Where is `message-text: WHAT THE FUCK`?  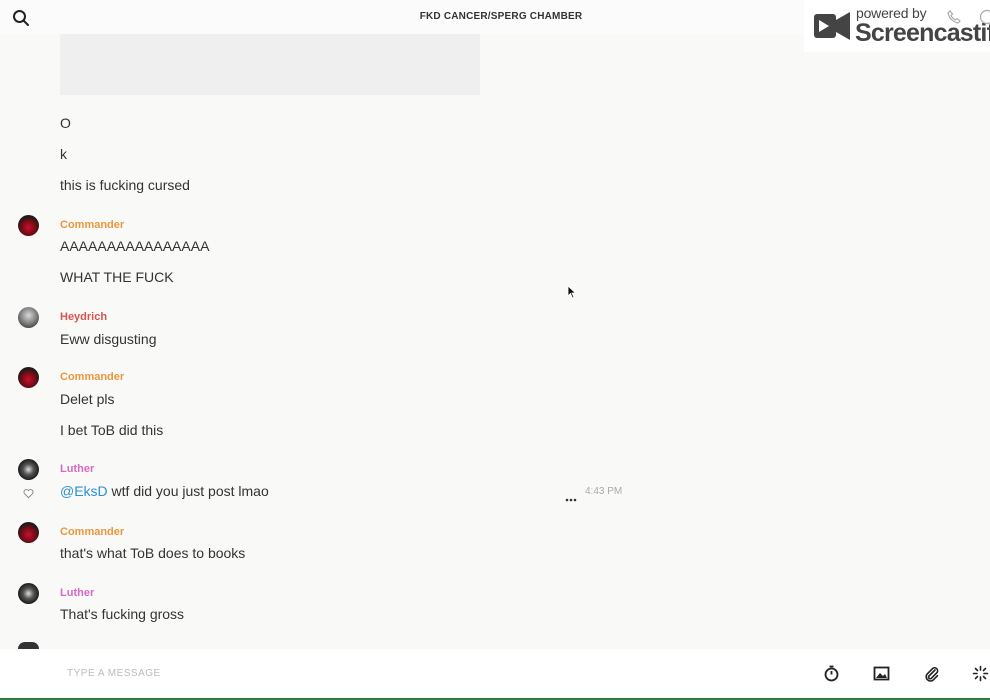 message-text: WHAT THE FUCK is located at coordinates (117, 277).